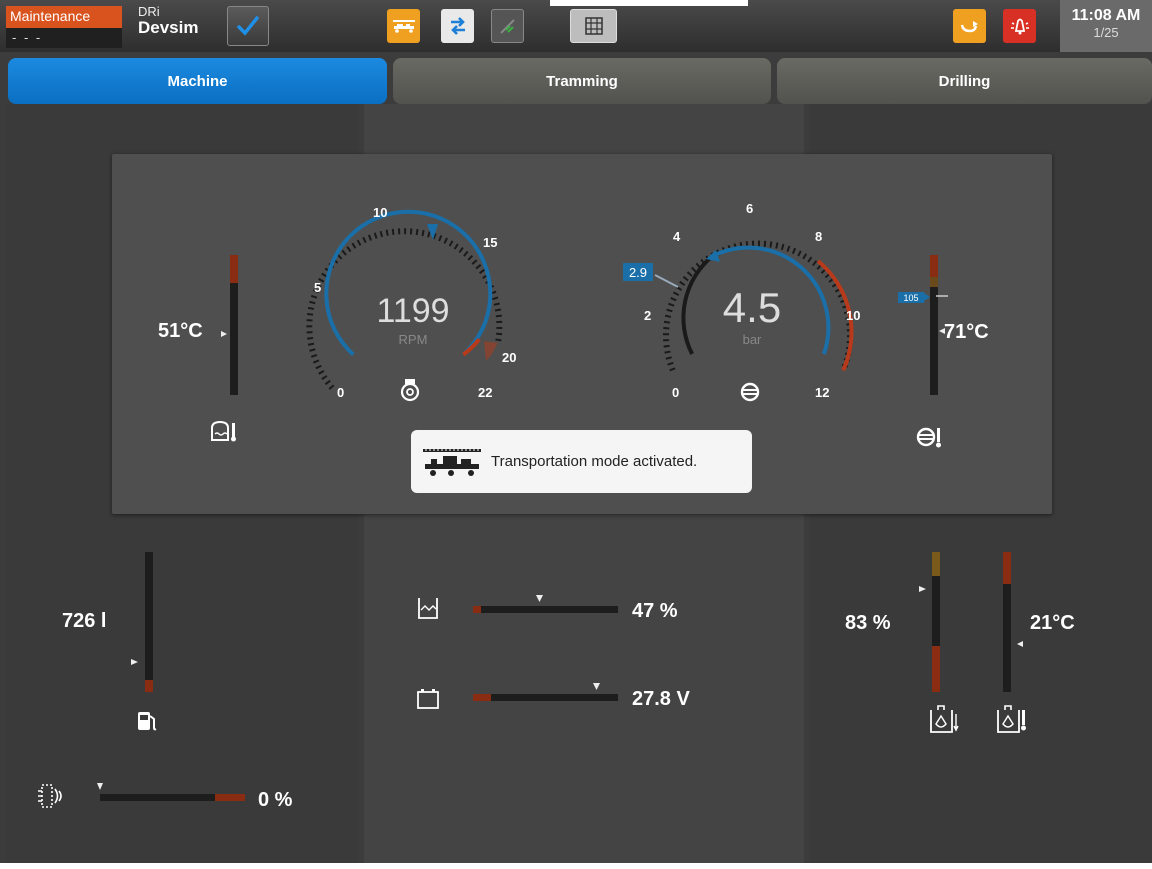  What do you see at coordinates (223, 431) in the screenshot?
I see `coolant-temp-icon` at bounding box center [223, 431].